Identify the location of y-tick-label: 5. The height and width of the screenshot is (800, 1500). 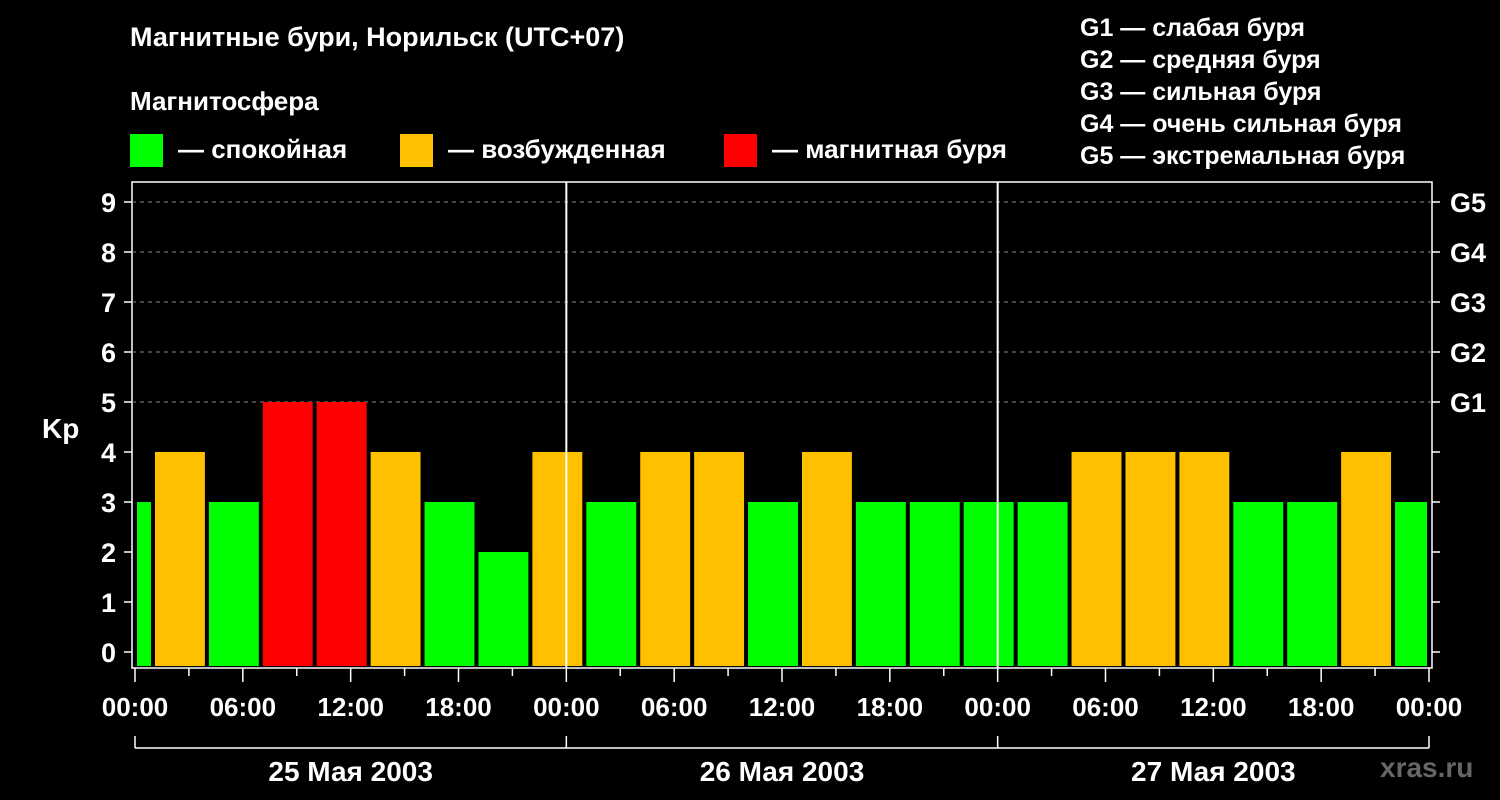
(108, 403).